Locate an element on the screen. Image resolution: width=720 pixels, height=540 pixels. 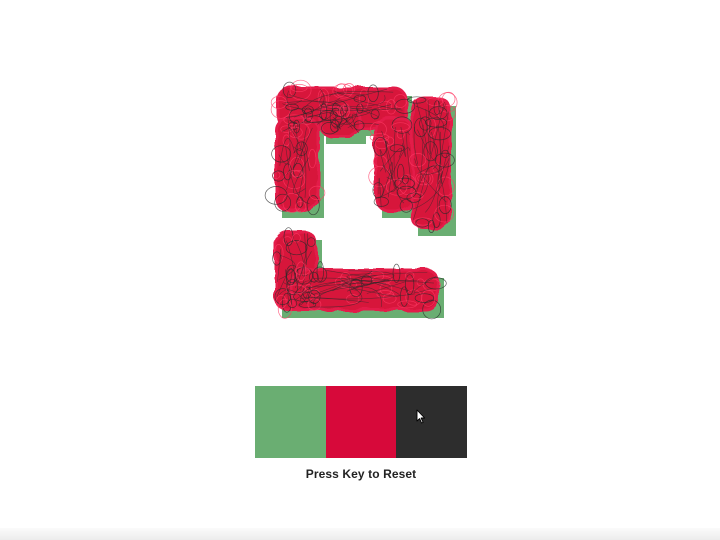
swatch-green is located at coordinates (290, 422).